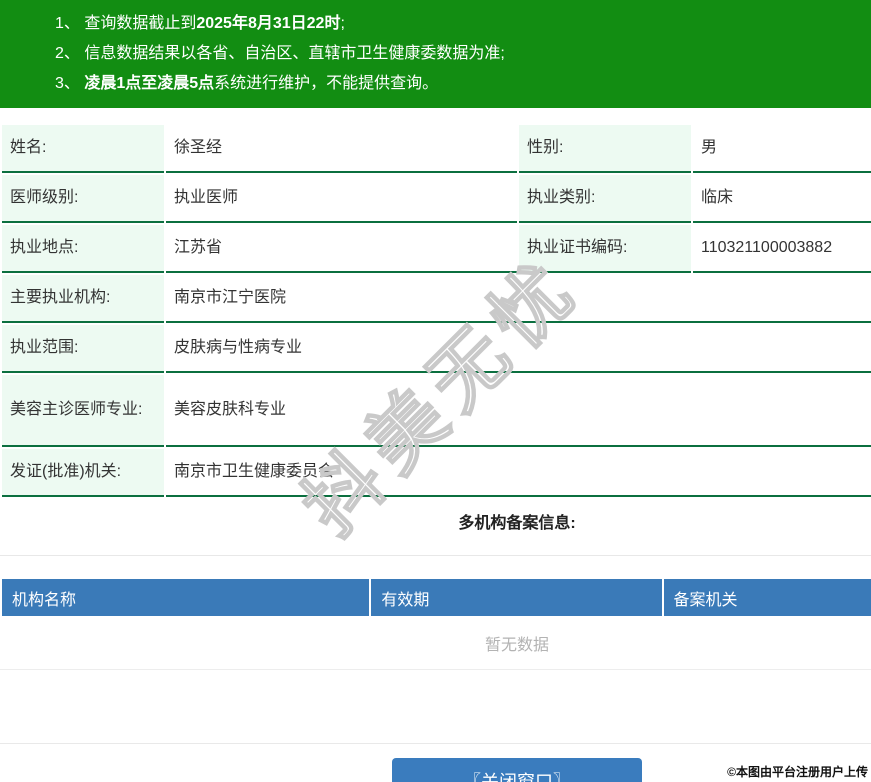  I want to click on table-row: 执业范围: 皮肤病与性病专业, so click(436, 349).